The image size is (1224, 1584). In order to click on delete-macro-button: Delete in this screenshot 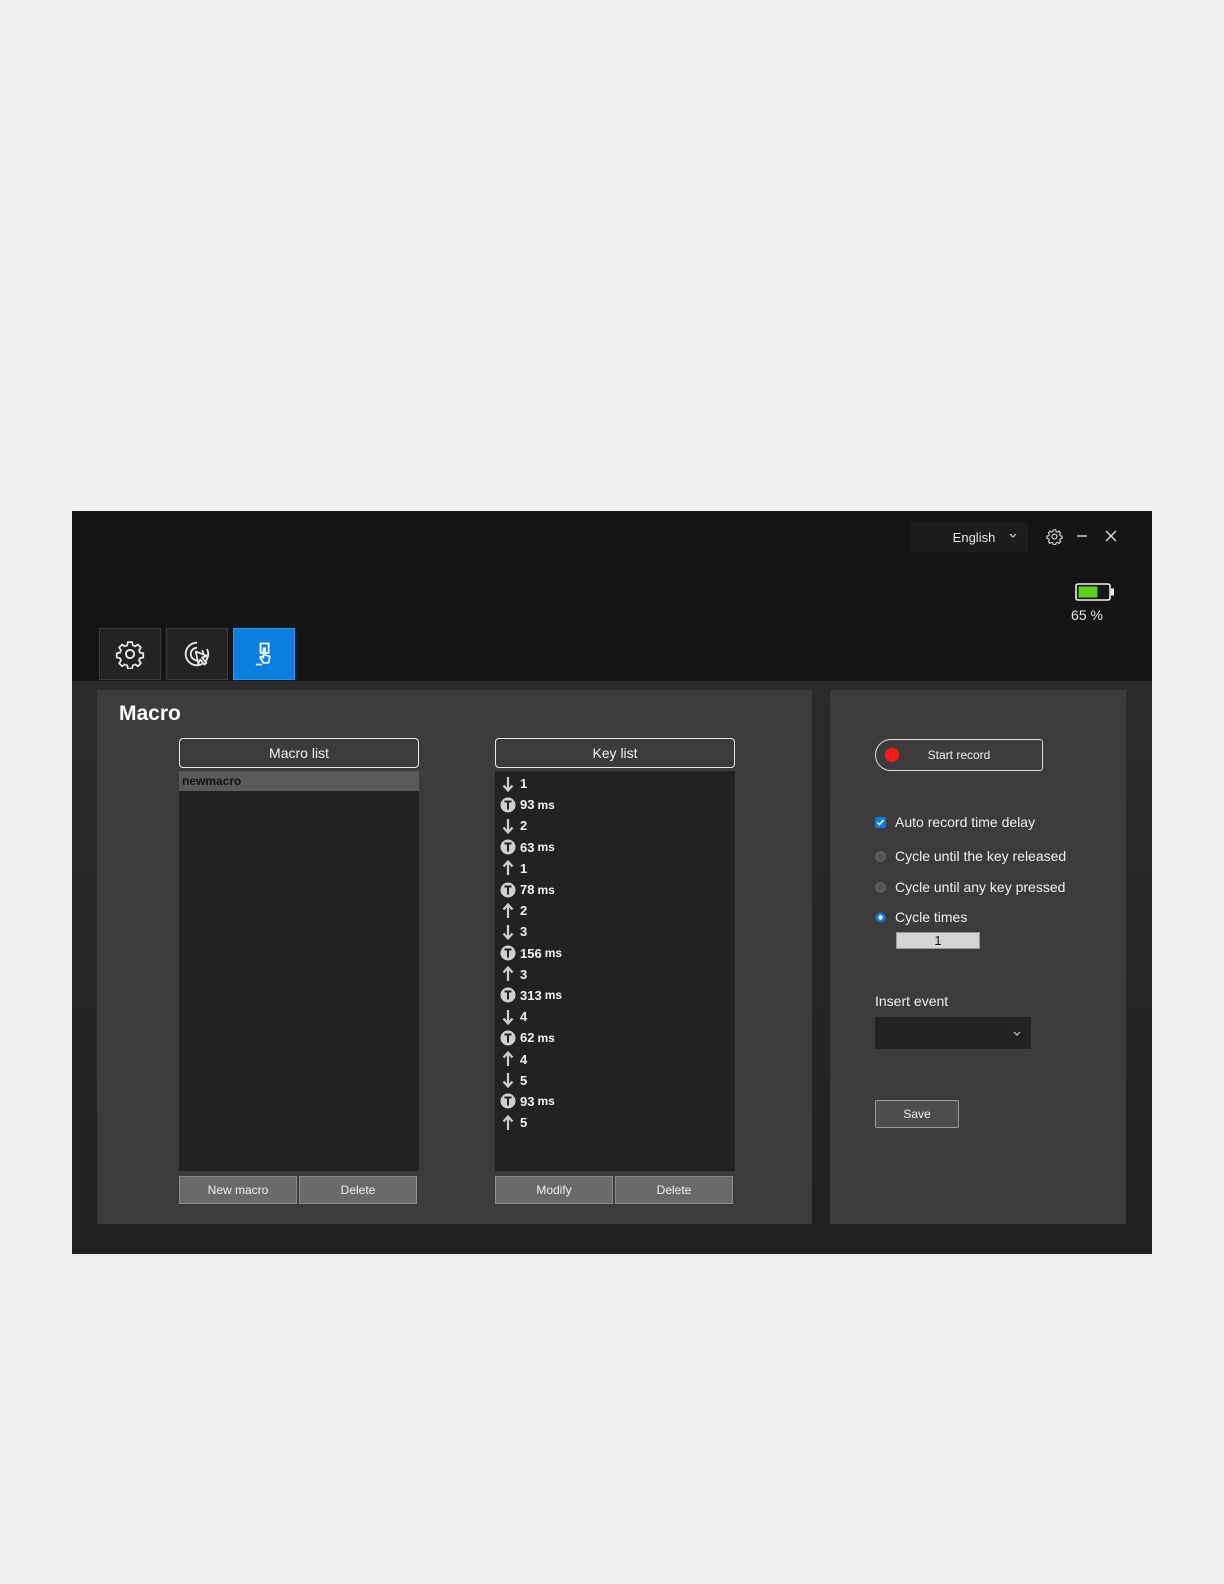, I will do `click(358, 1190)`.